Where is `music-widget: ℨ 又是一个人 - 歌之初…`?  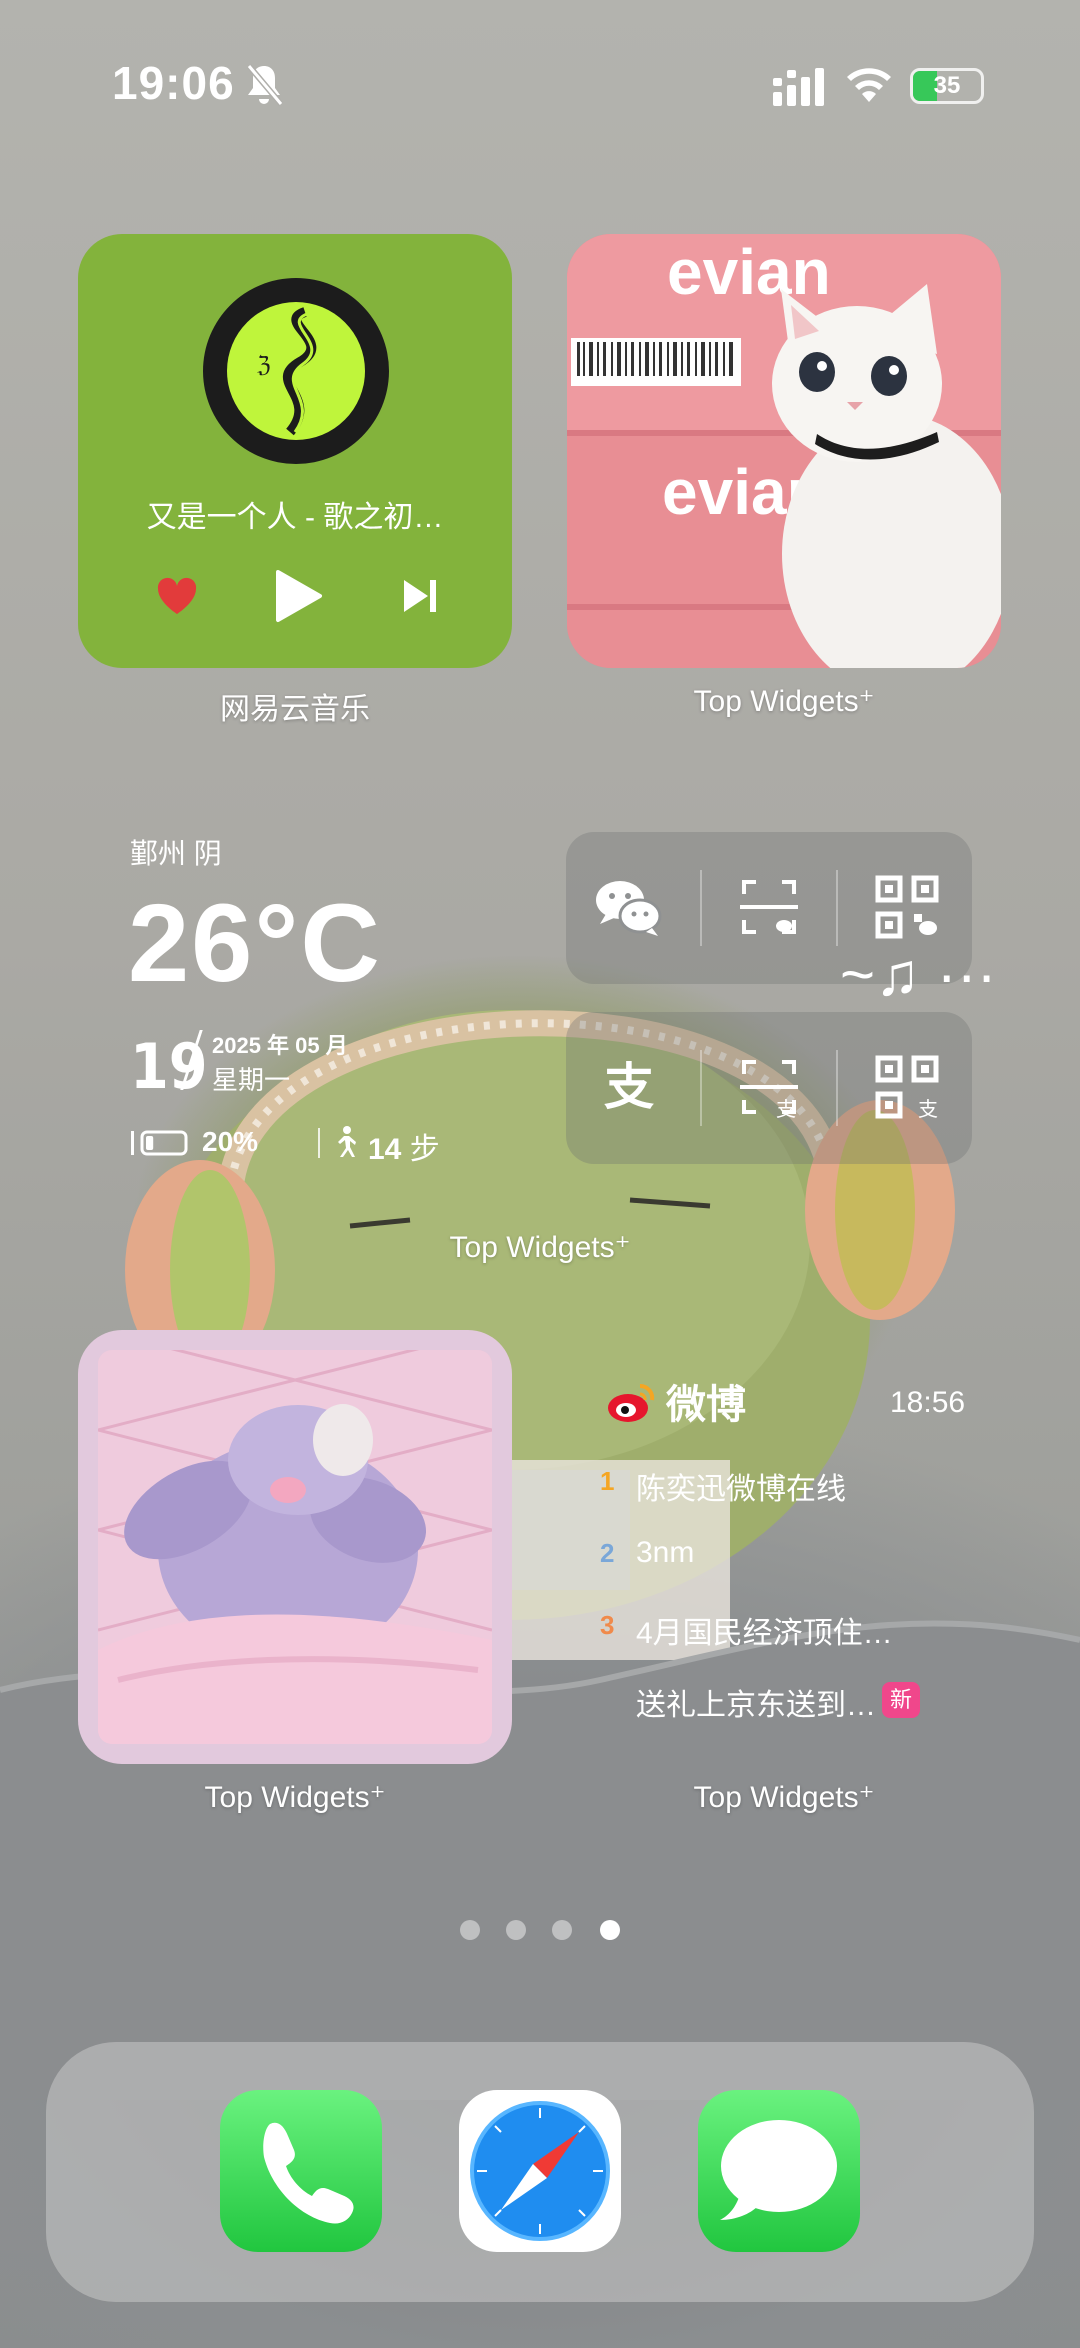
music-widget: ℨ 又是一个人 - 歌之初… is located at coordinates (295, 451).